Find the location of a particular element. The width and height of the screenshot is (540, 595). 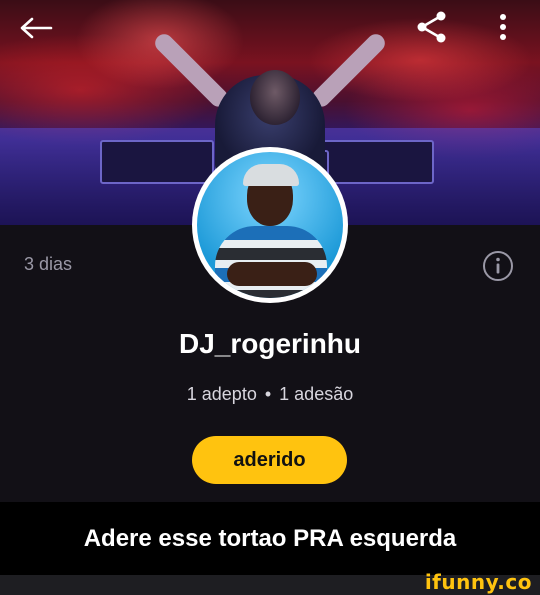

meme-caption-bar: Adere esse tortao PRA esquerda is located at coordinates (270, 538).